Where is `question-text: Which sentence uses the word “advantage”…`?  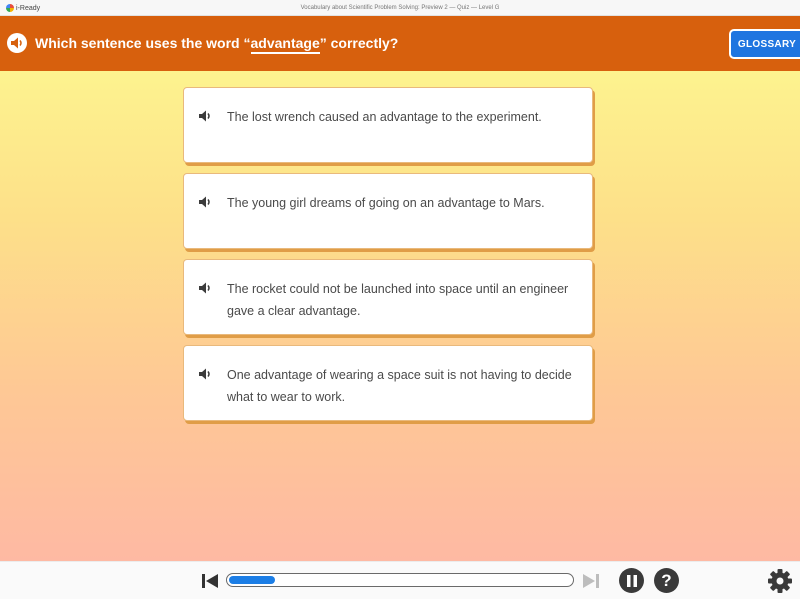 question-text: Which sentence uses the word “advantage”… is located at coordinates (217, 44).